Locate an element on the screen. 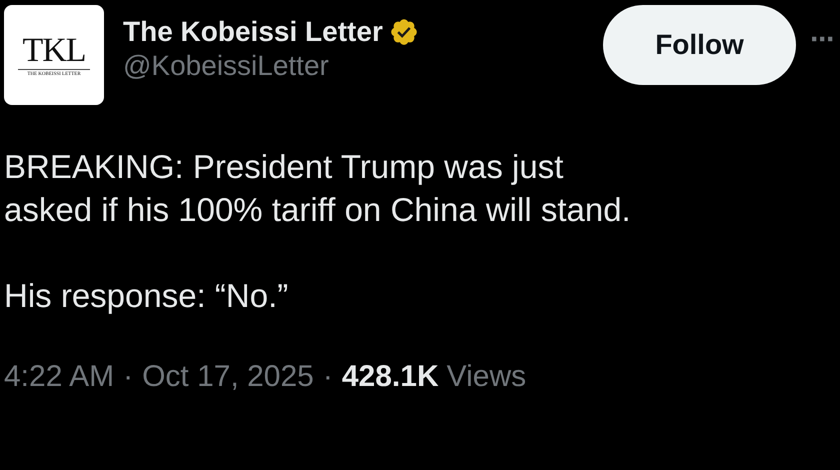 The image size is (840, 470). more-button: ··· is located at coordinates (818, 40).